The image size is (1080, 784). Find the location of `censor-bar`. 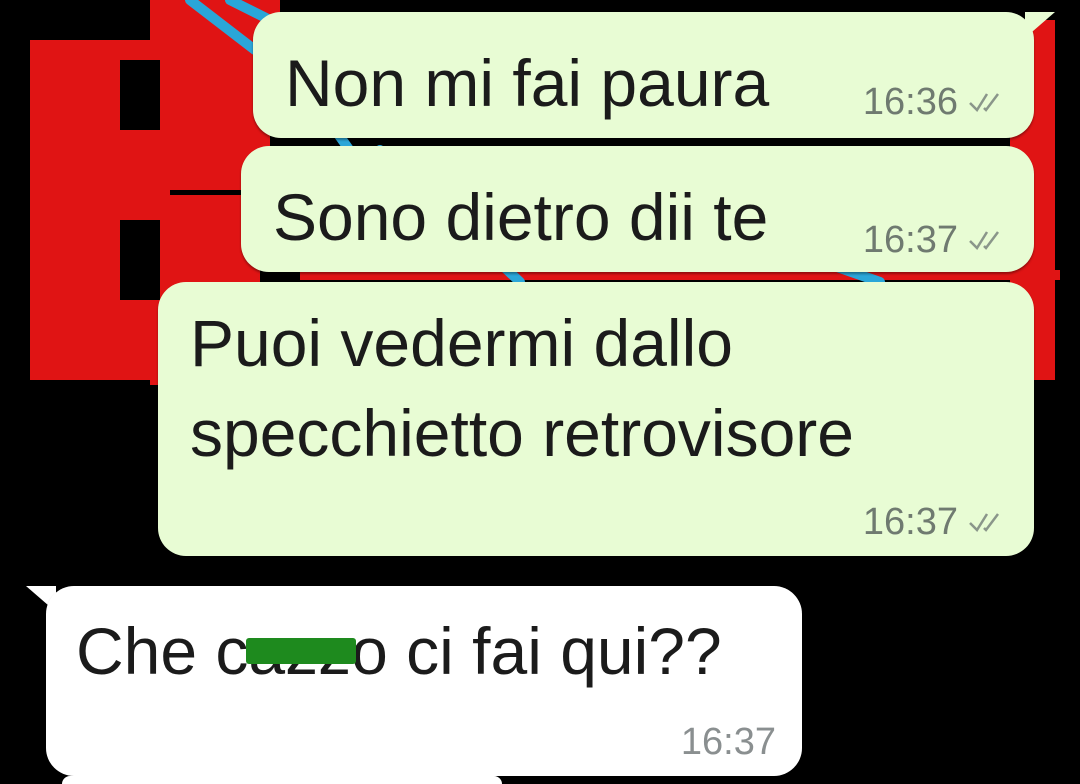

censor-bar is located at coordinates (301, 651).